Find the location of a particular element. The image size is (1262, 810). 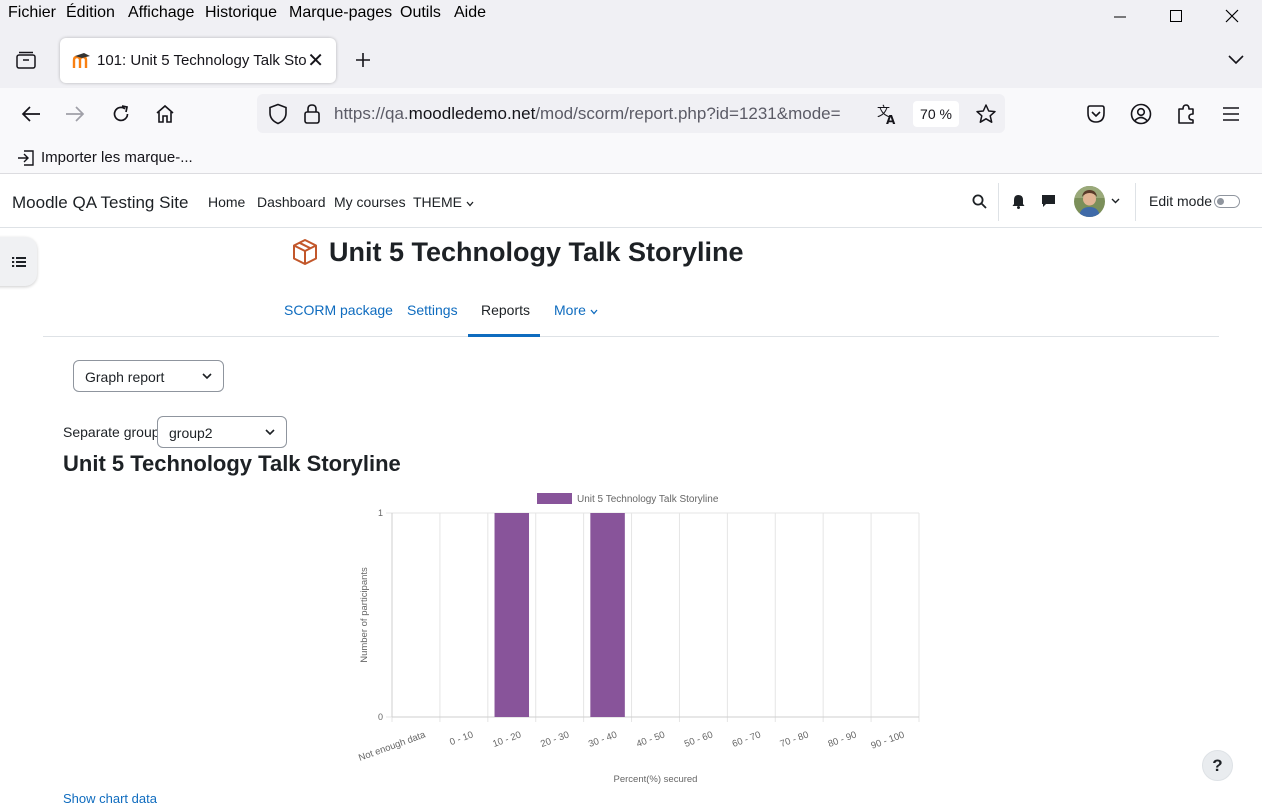

y-tick-label: 0 is located at coordinates (380, 717).